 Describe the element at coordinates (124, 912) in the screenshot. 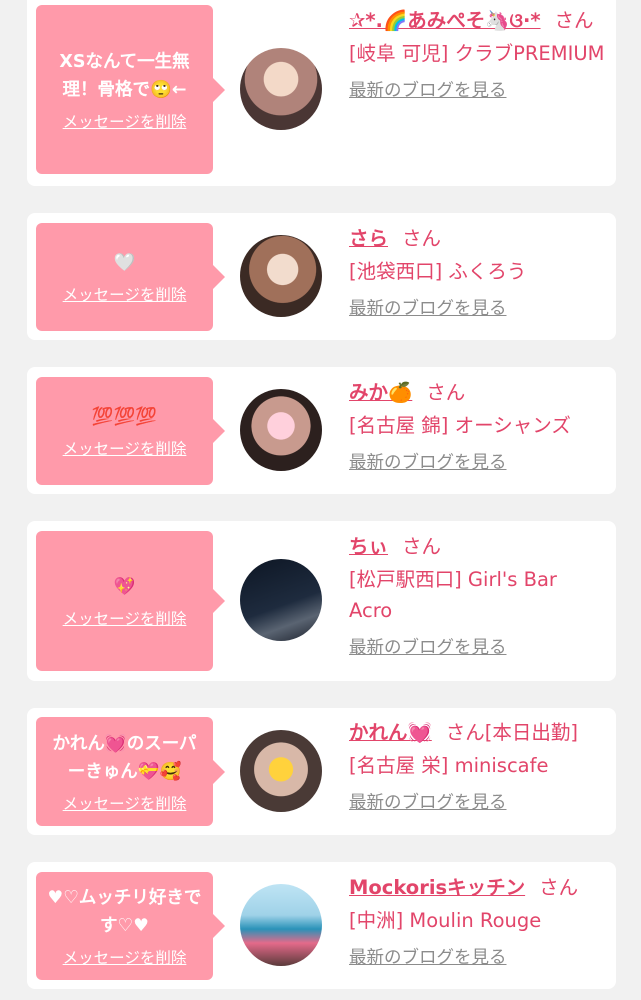

I see `message-text: ♥♡ムッチリ好きです♡♥` at that location.